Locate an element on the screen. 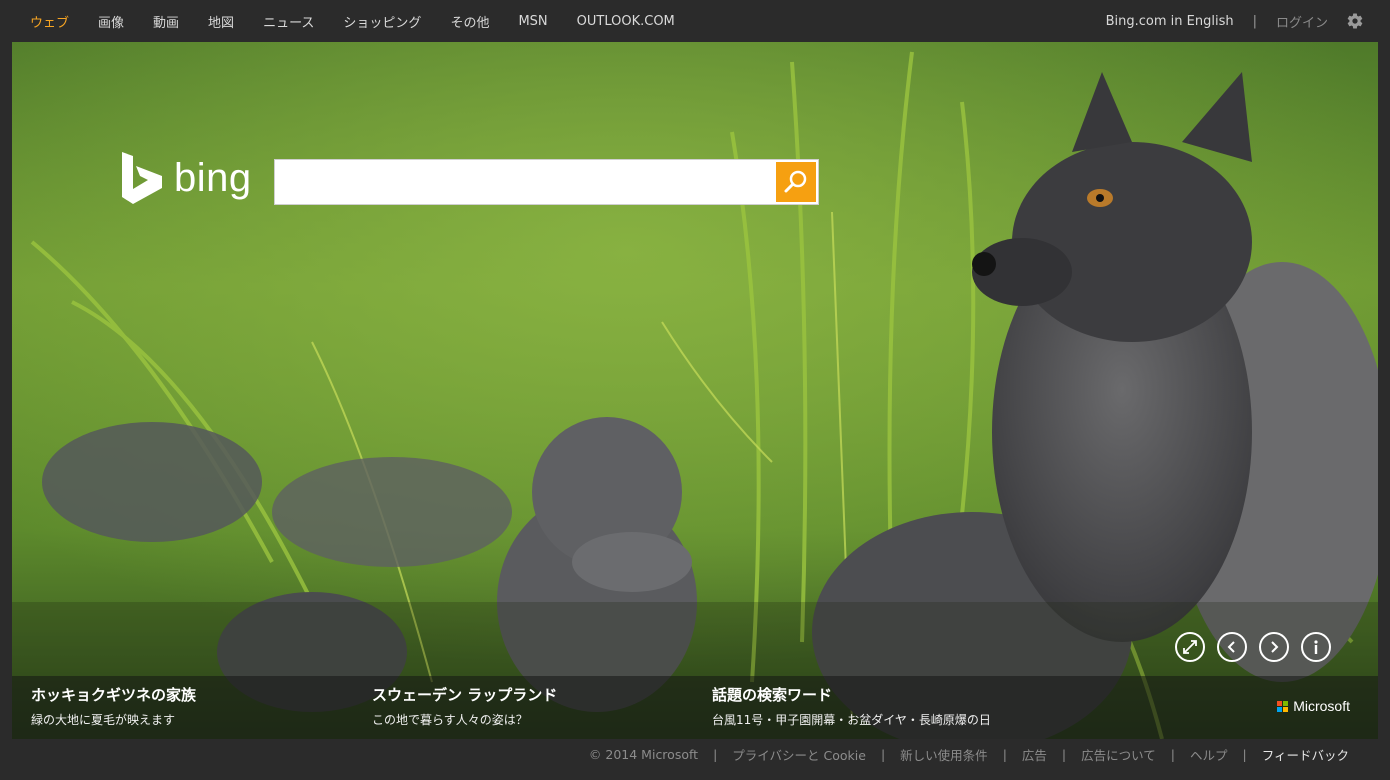  search-input is located at coordinates (530, 182).